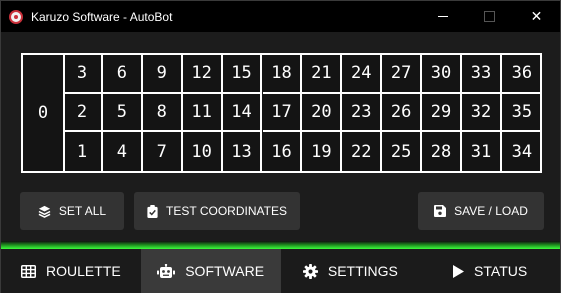 This screenshot has width=561, height=293. I want to click on maximize-icon, so click(489, 16).